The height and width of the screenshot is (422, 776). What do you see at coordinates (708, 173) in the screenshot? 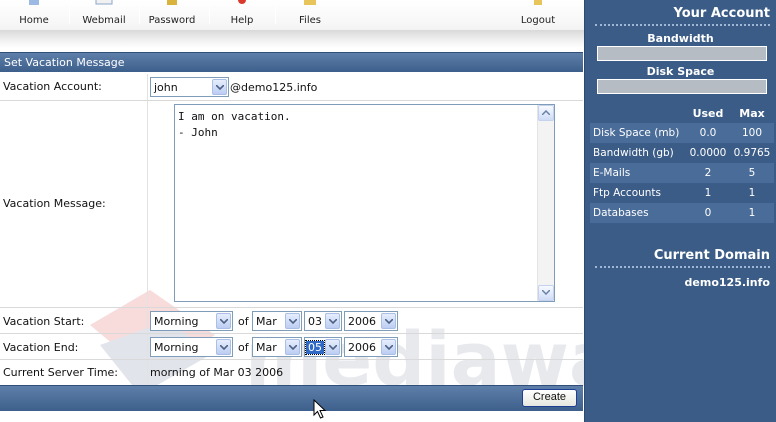
I see `stat-used: 2` at bounding box center [708, 173].